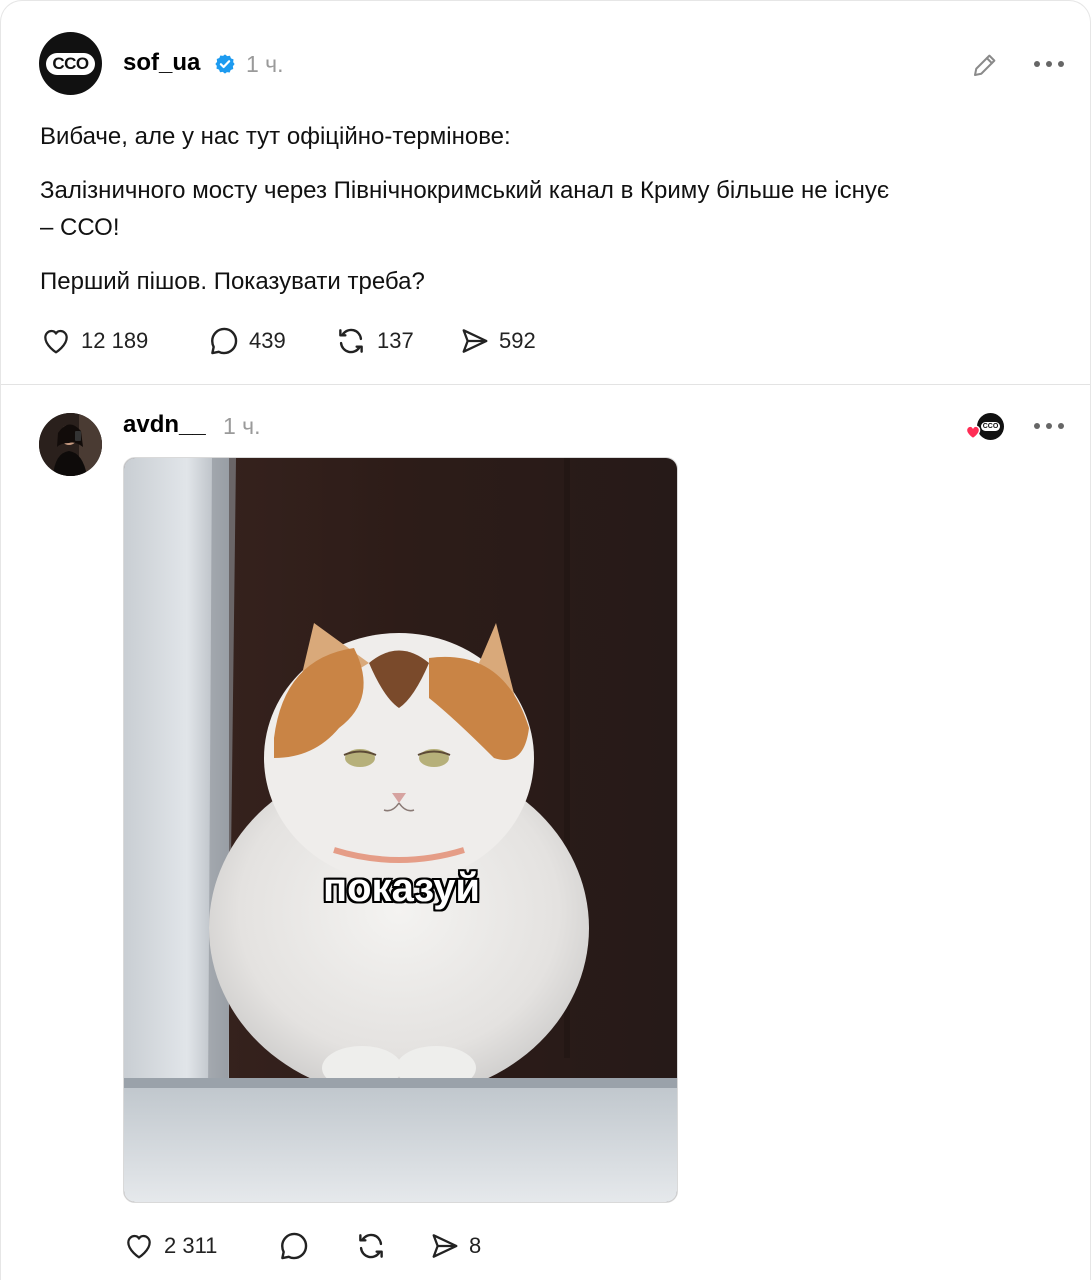  What do you see at coordinates (164, 425) in the screenshot?
I see `author-username: avdn__` at bounding box center [164, 425].